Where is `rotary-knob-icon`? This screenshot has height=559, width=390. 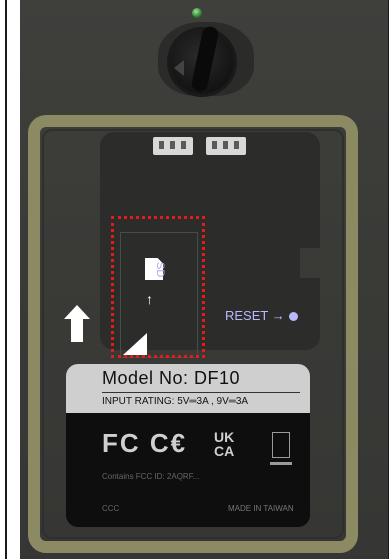
rotary-knob-icon is located at coordinates (205, 60).